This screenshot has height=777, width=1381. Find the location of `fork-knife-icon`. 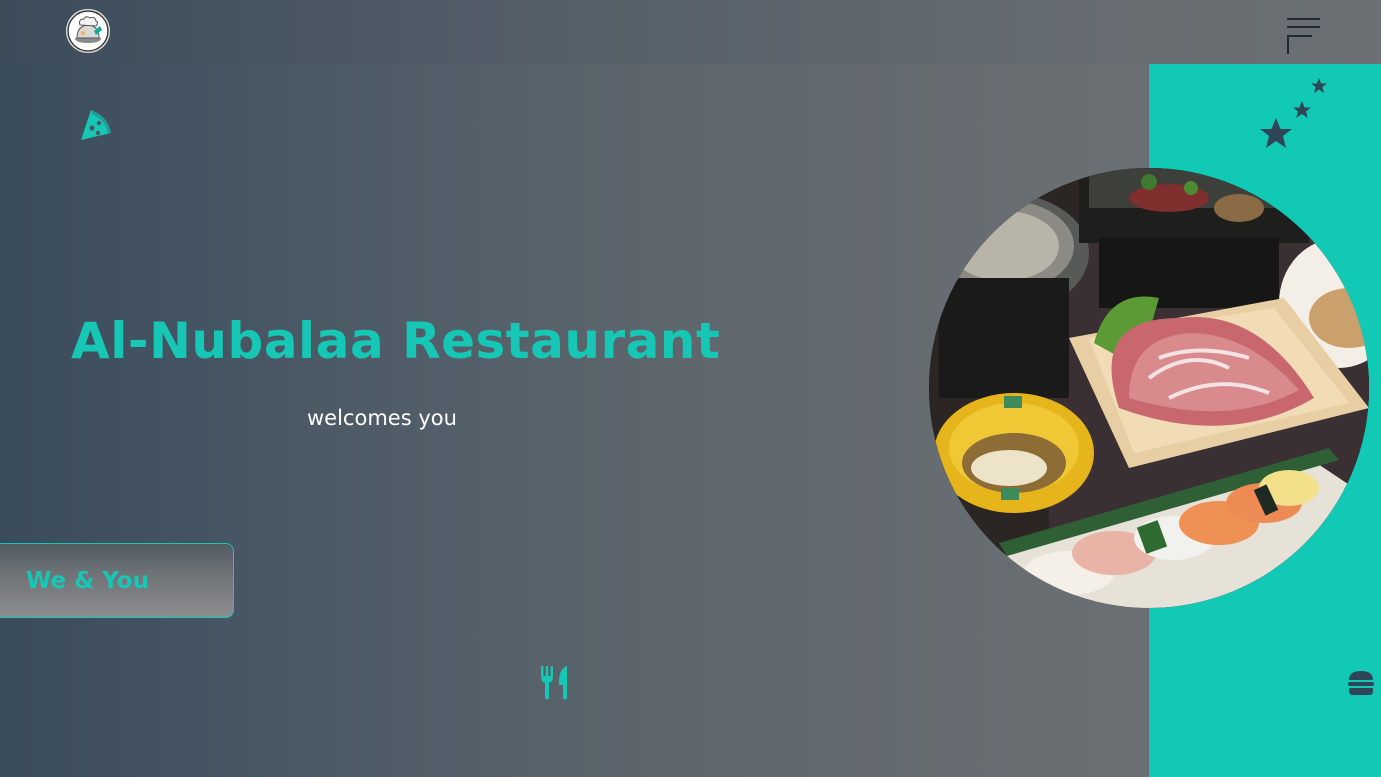

fork-knife-icon is located at coordinates (555, 683).